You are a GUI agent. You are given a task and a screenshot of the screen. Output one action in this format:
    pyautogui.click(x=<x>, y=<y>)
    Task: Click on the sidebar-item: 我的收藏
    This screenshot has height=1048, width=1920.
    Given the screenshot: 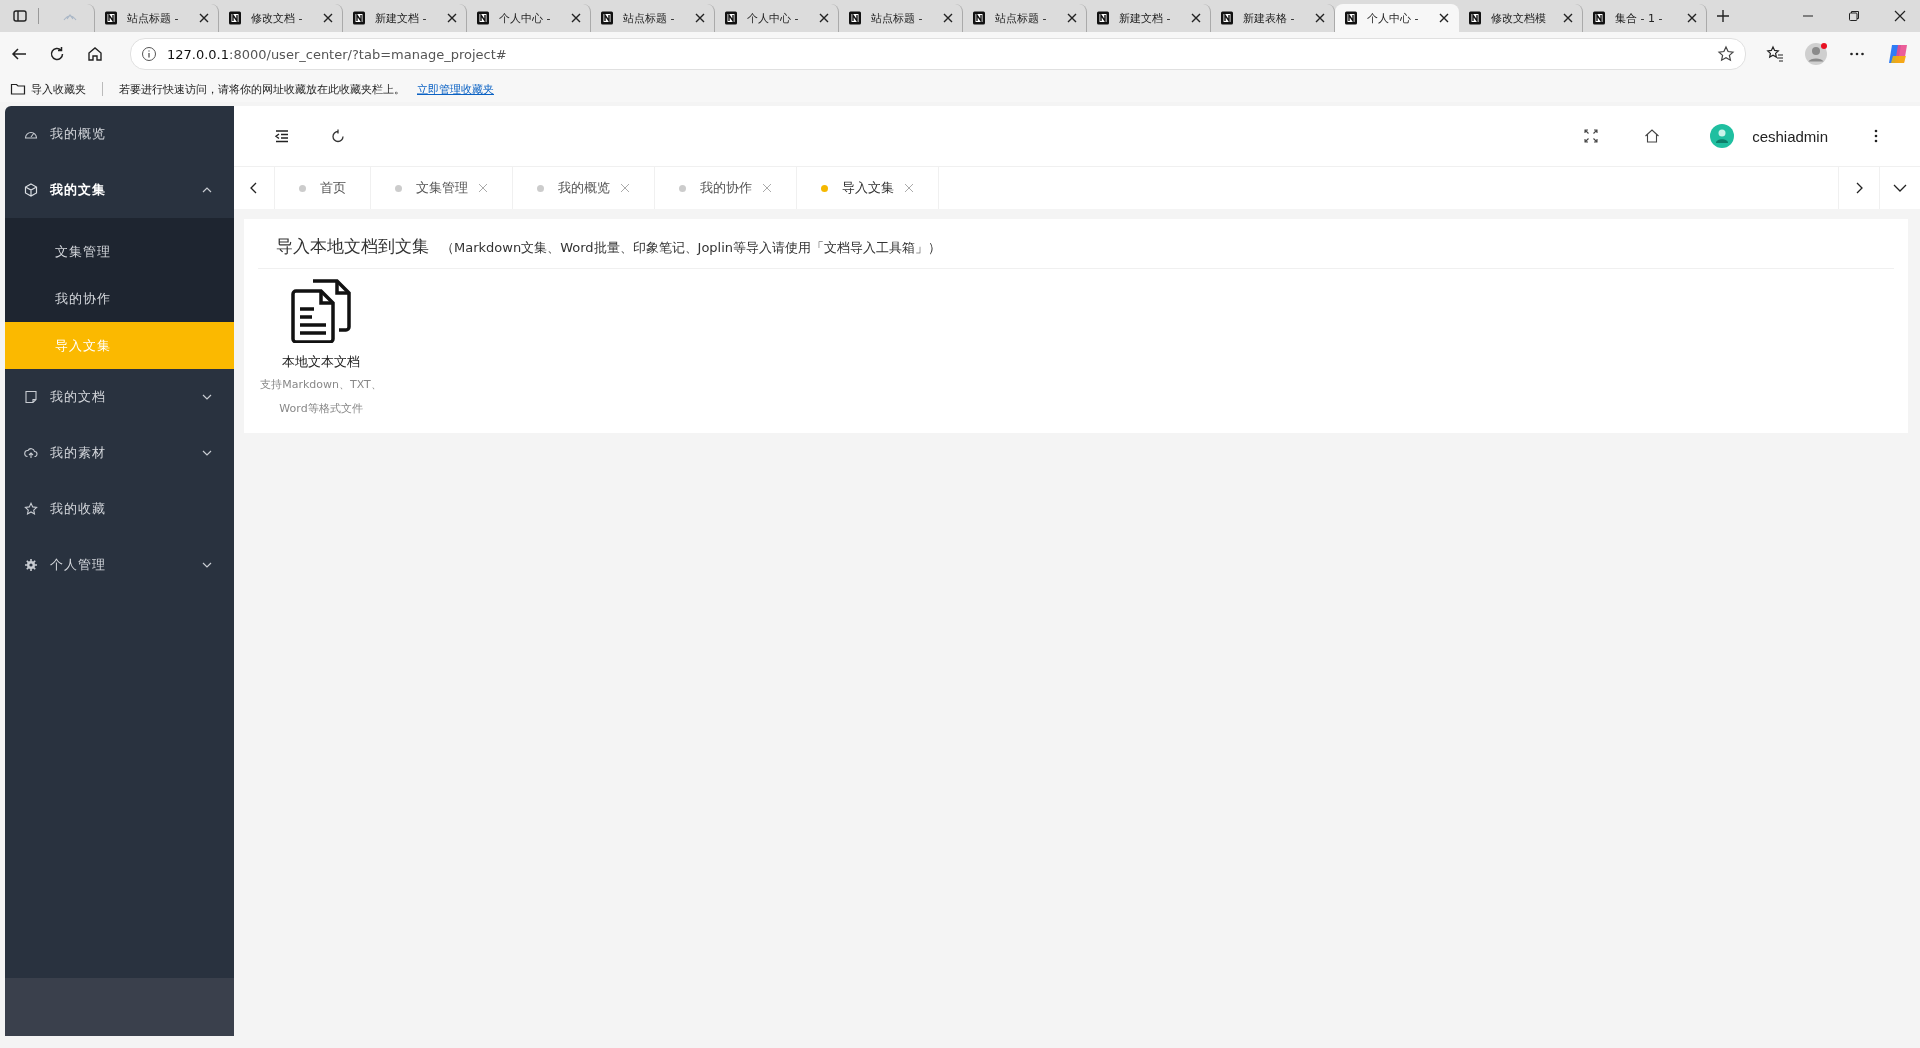 What is the action you would take?
    pyautogui.click(x=119, y=509)
    